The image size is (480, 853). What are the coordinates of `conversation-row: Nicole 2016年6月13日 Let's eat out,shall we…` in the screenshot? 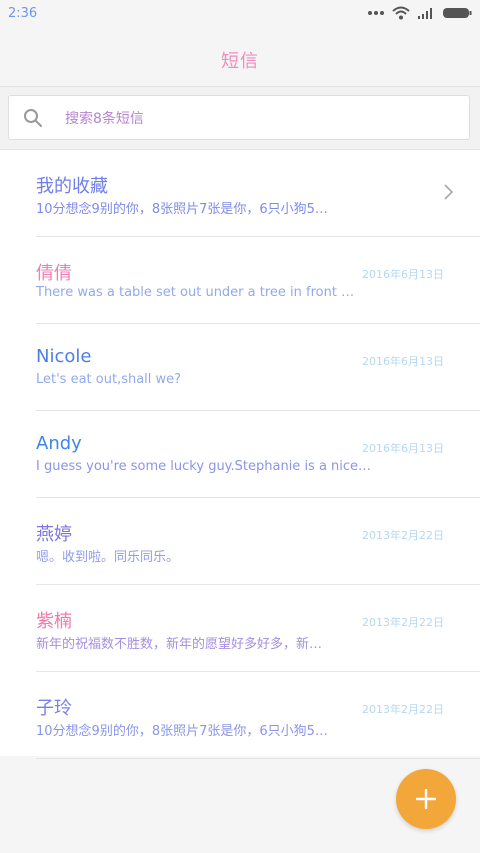 It's located at (240, 367).